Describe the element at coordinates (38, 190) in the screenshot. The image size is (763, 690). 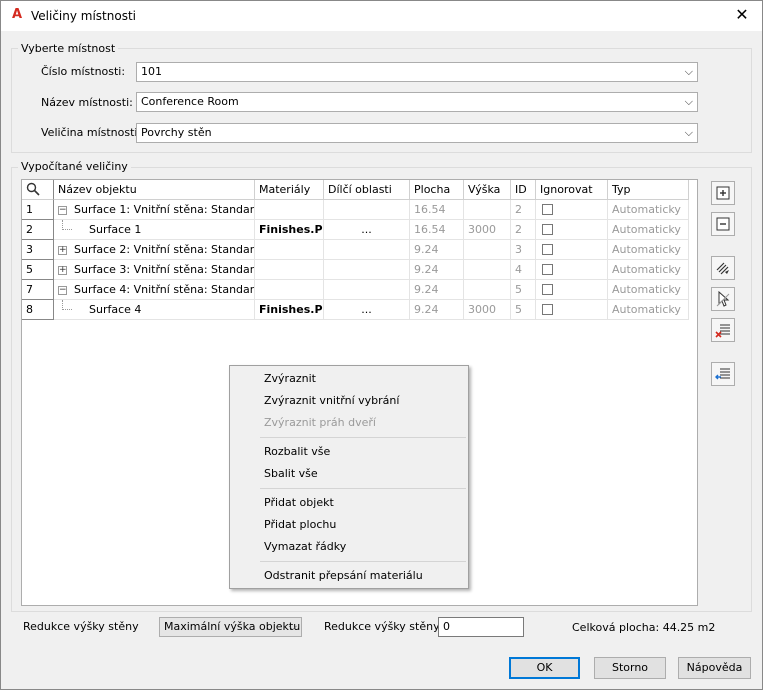
I see `grid-search-header` at that location.